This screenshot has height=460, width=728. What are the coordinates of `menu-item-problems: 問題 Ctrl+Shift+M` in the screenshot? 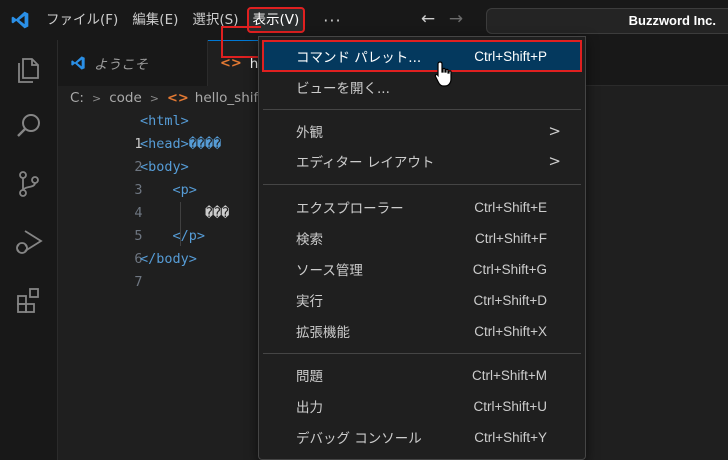 It's located at (422, 375).